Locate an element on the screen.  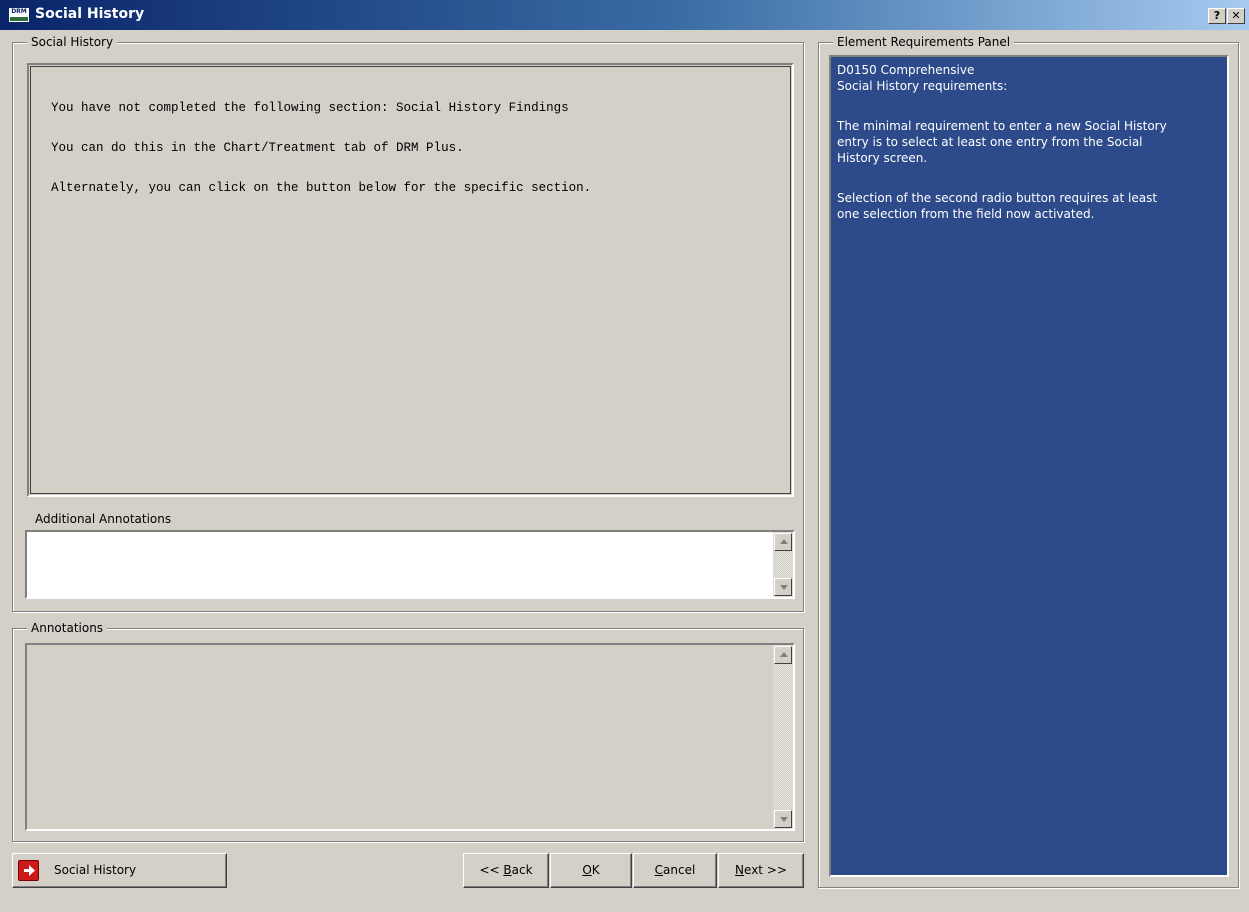
back-accelerator: B is located at coordinates (507, 870).